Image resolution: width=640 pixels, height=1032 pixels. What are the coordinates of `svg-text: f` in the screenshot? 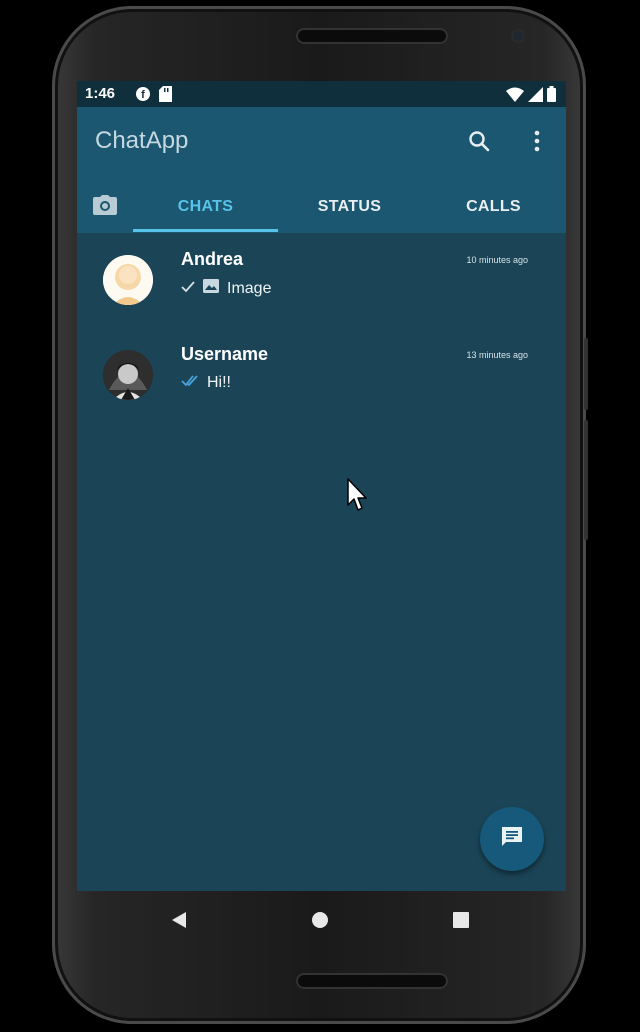 It's located at (143, 95).